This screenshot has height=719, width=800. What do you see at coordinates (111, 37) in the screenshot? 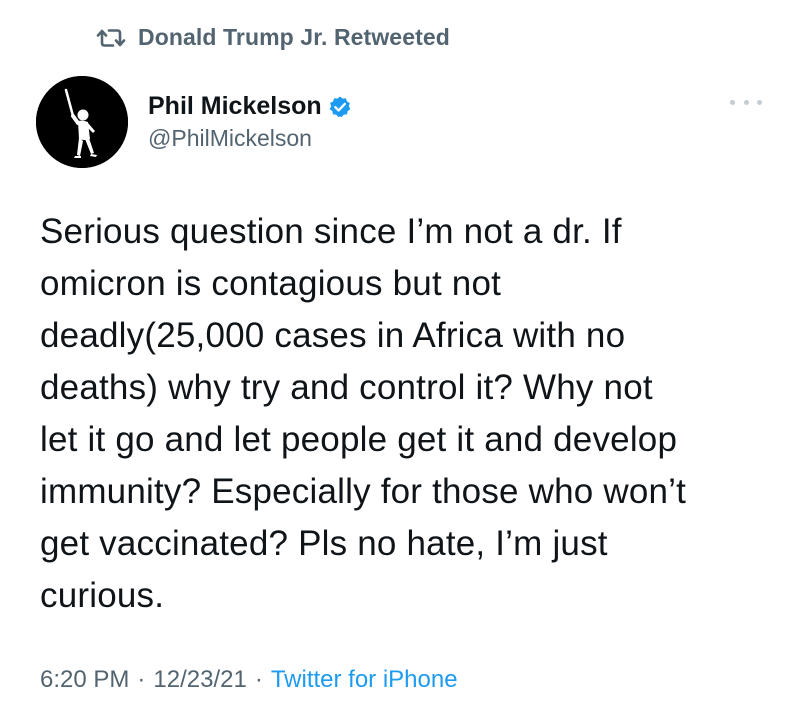
I see `retweet-icon` at bounding box center [111, 37].